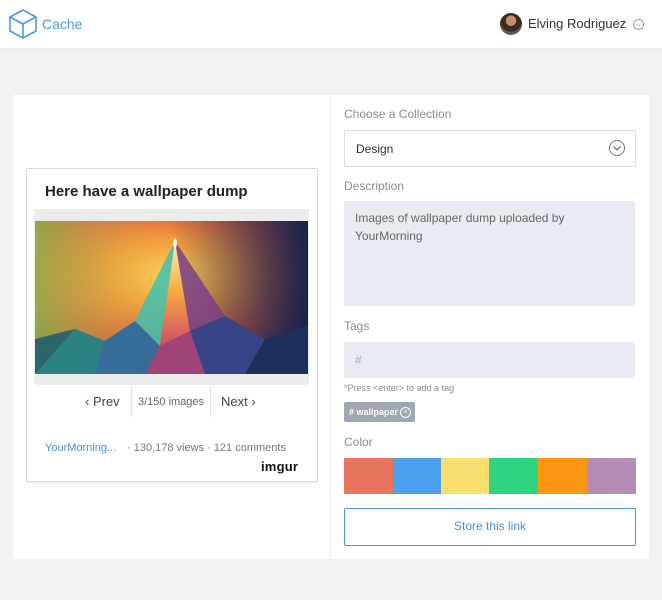  What do you see at coordinates (171, 297) in the screenshot?
I see `preview-image` at bounding box center [171, 297].